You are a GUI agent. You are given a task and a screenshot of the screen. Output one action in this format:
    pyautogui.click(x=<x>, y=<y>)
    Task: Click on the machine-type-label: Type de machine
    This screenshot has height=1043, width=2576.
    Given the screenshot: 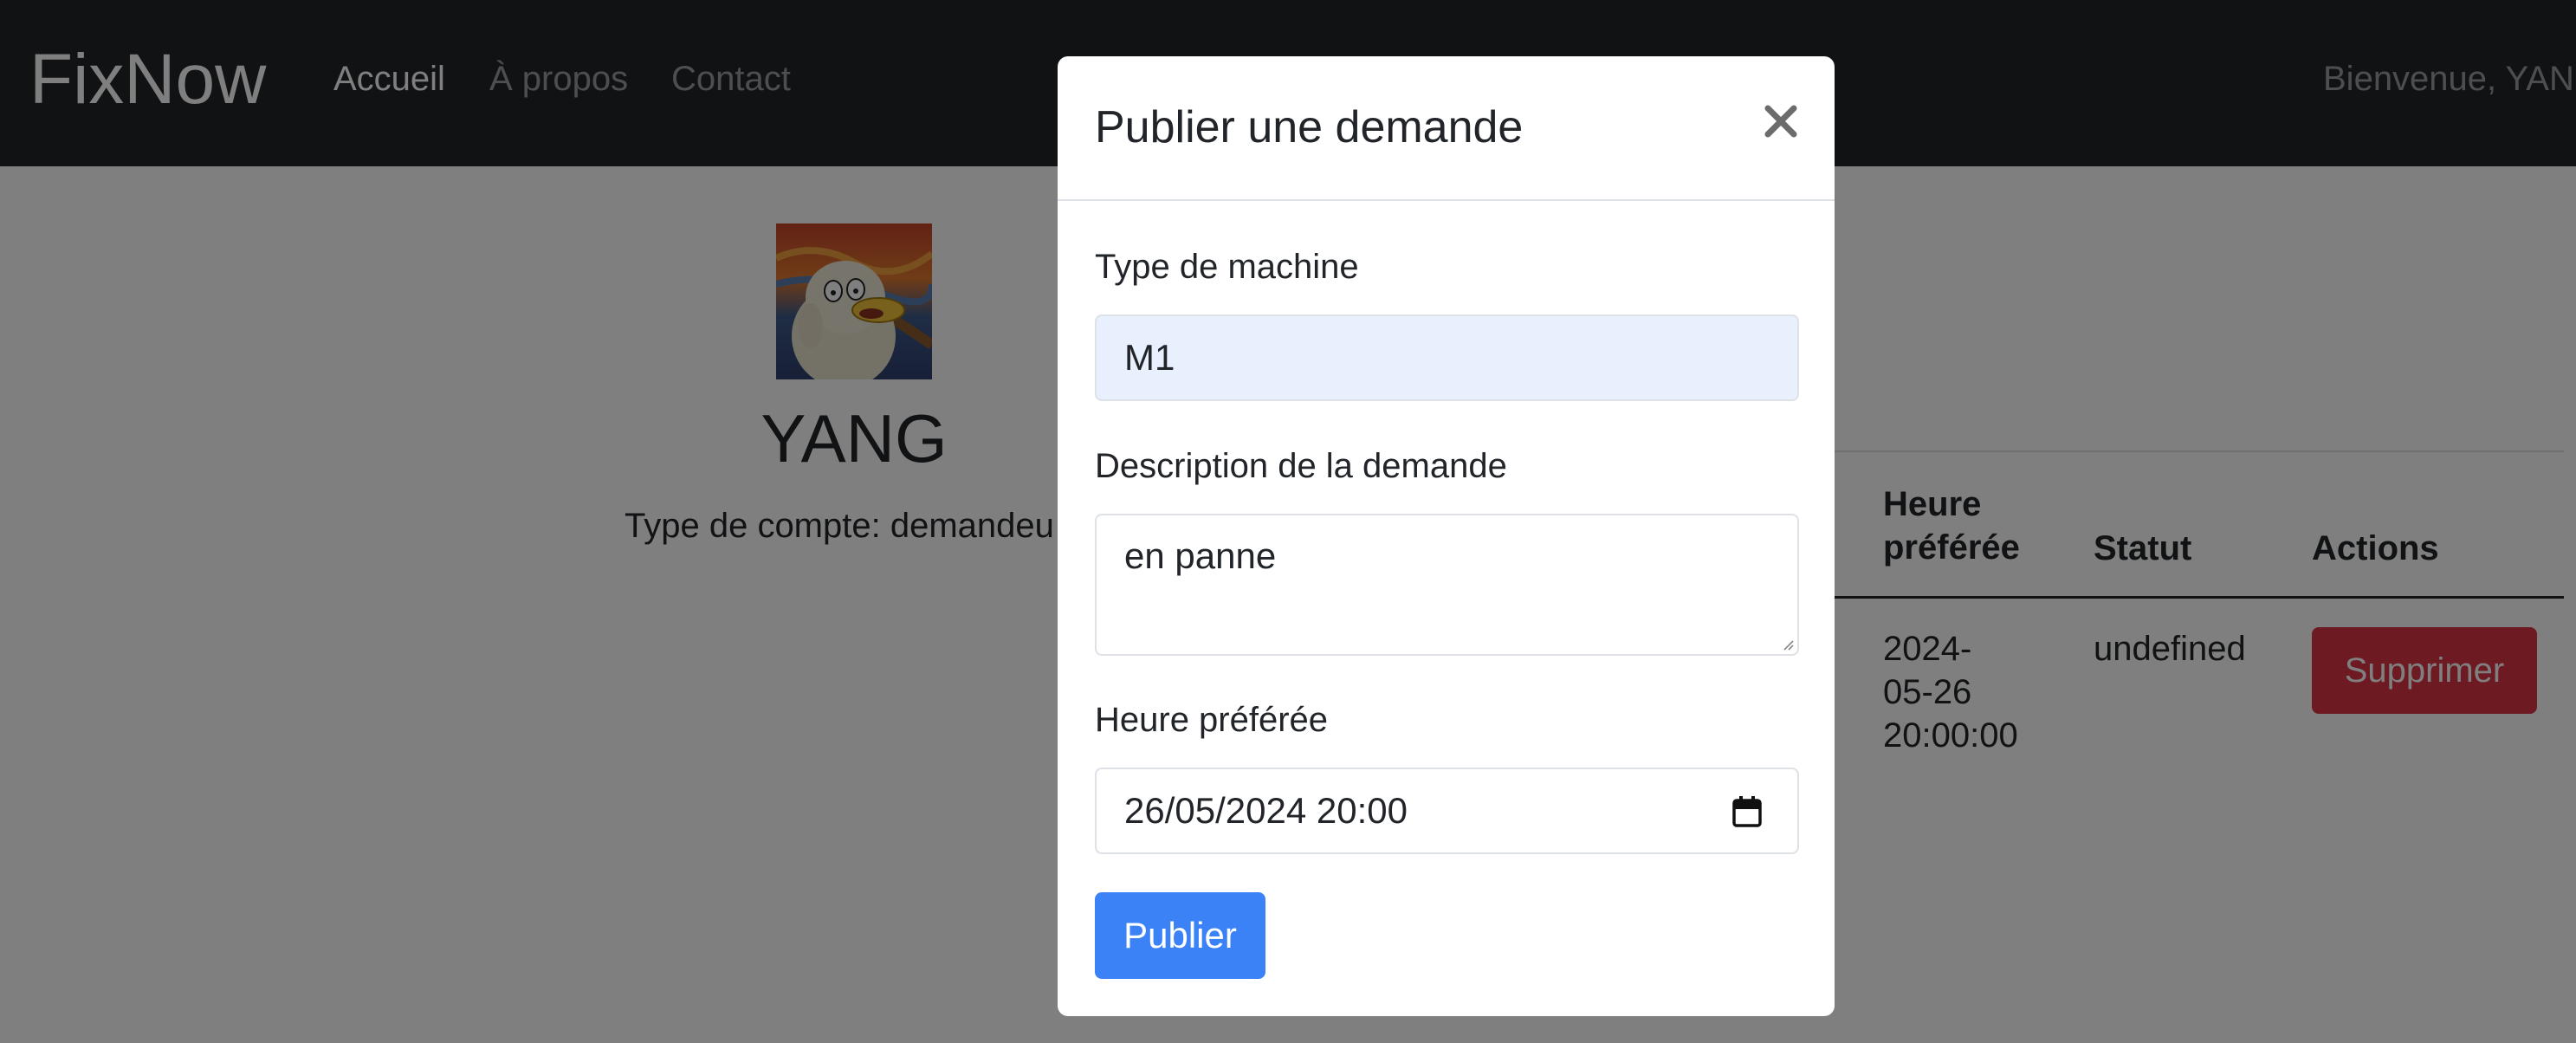 What is the action you would take?
    pyautogui.click(x=1227, y=267)
    